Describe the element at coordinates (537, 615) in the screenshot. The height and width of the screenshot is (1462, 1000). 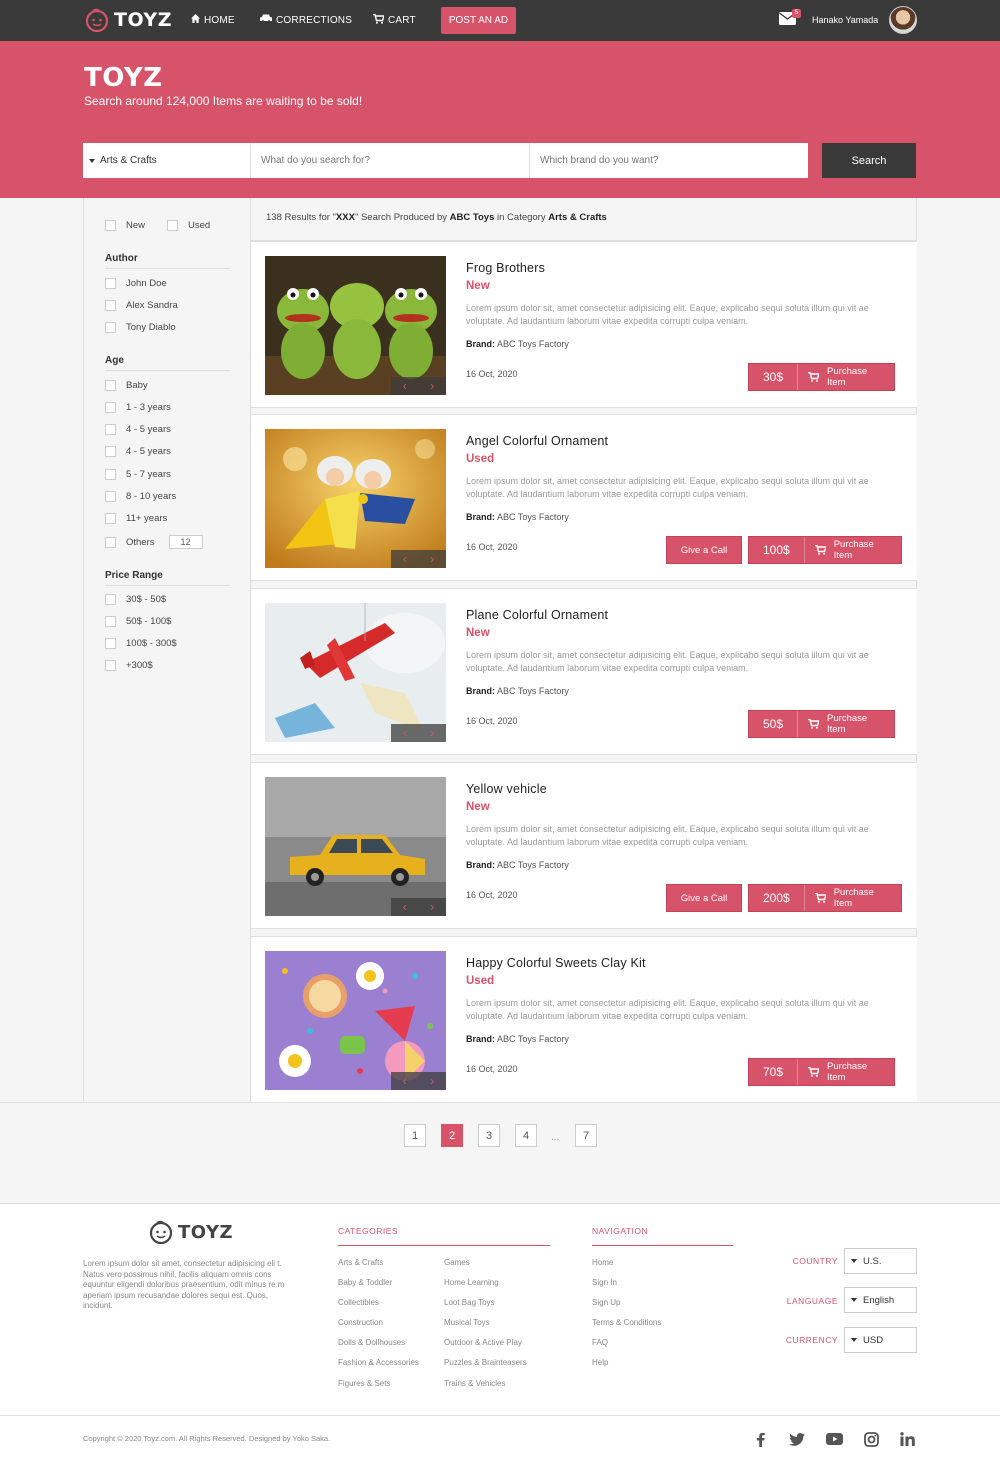
I see `product-title: Plane Colorful Ornament` at that location.